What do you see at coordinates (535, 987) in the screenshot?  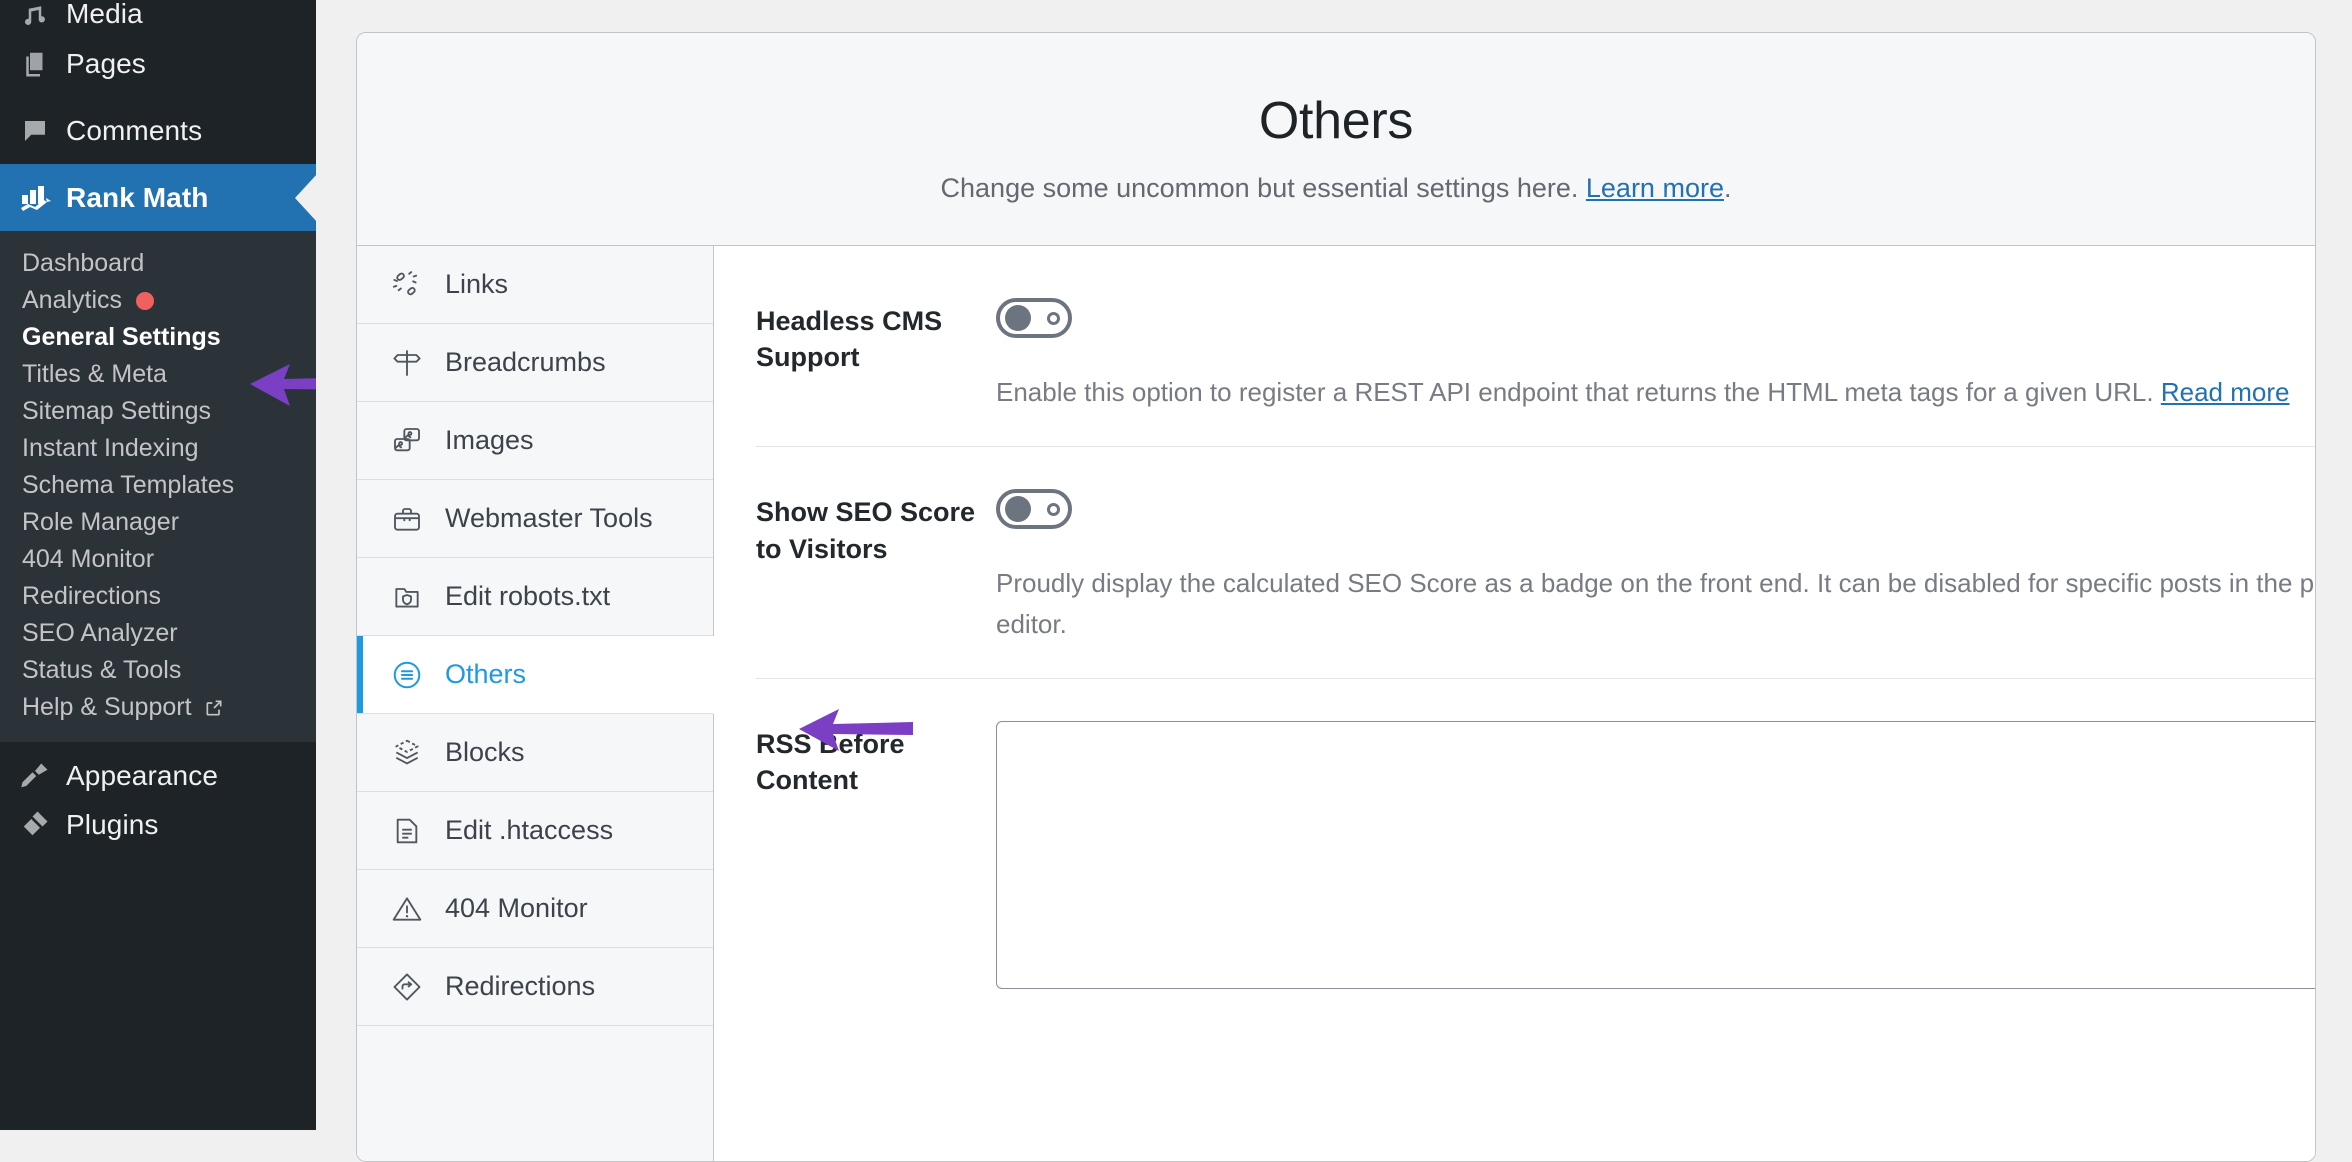 I see `tab-redirections: Redirections` at bounding box center [535, 987].